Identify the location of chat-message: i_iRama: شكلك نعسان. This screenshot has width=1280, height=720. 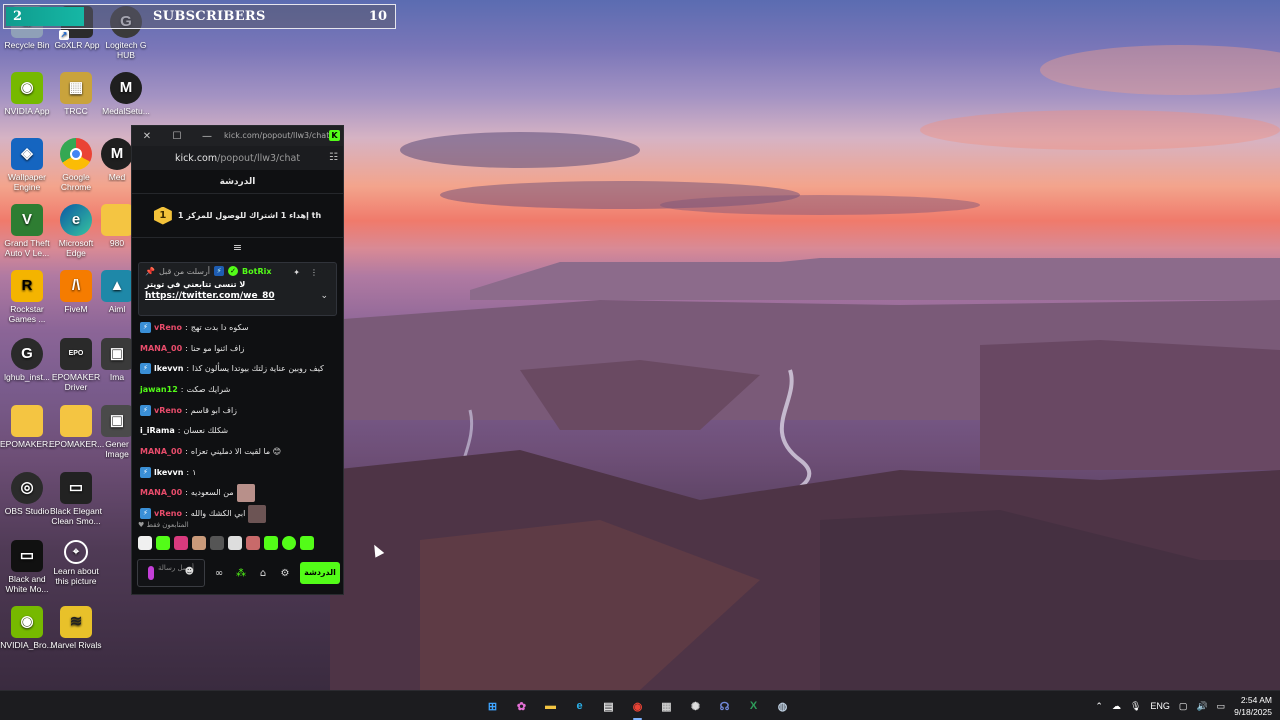
(237, 430).